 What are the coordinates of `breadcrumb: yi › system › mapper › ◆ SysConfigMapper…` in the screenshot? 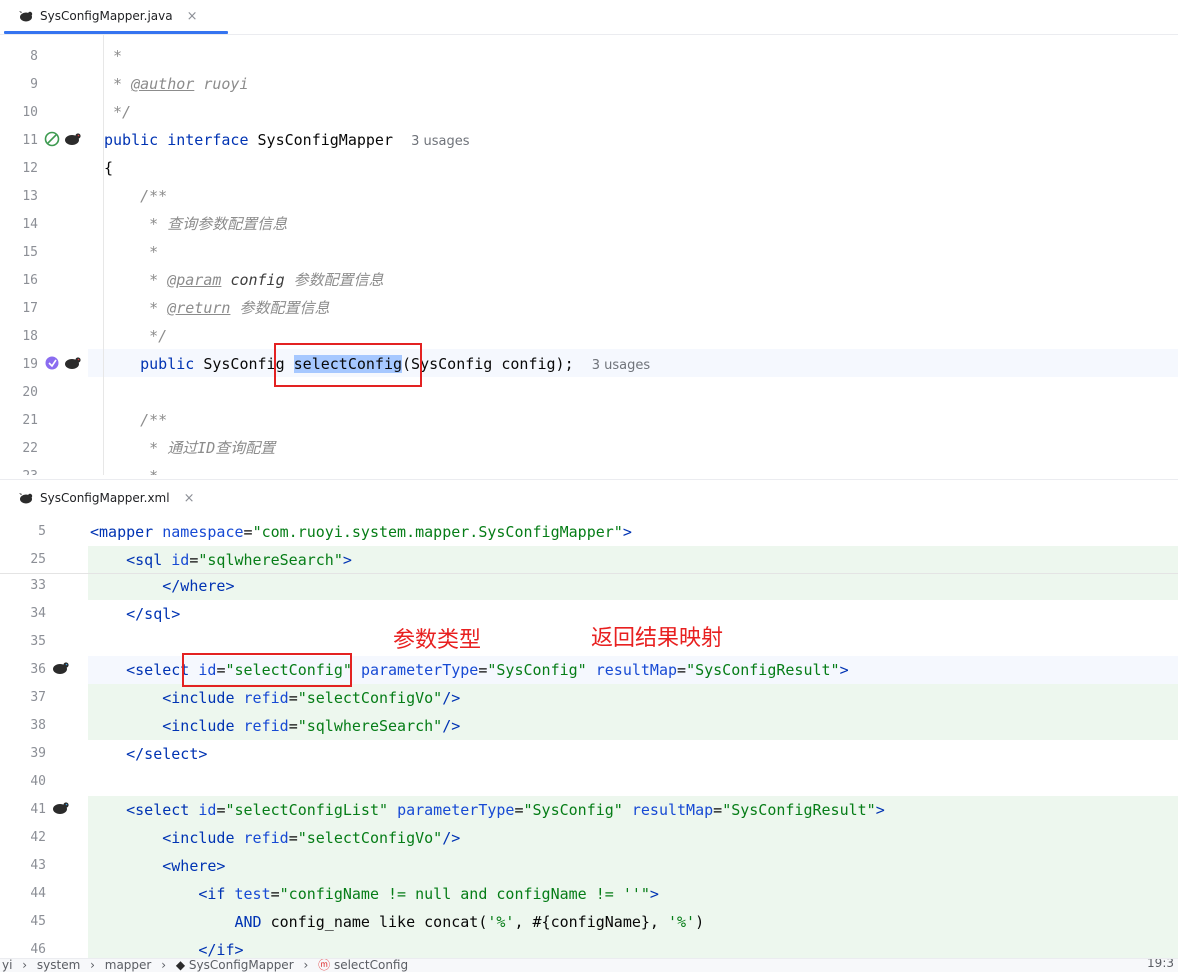 It's located at (205, 965).